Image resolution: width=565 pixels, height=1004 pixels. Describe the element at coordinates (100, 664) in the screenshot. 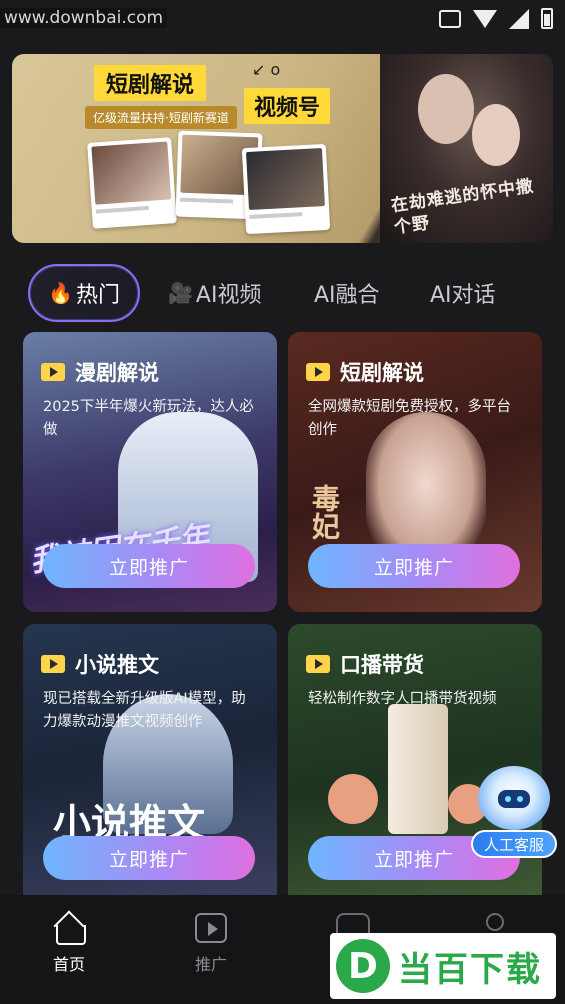

I see `card-title: 小说推文` at that location.